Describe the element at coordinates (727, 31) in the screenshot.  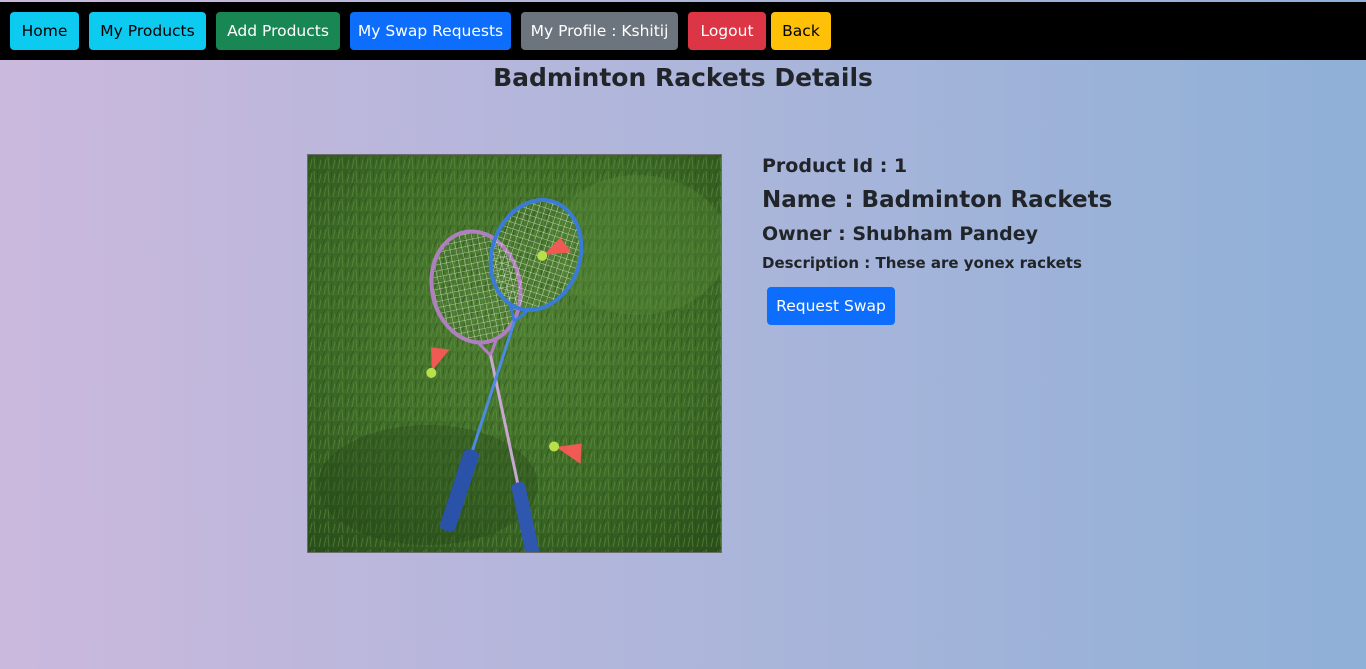
I see `logout-button: Logout` at that location.